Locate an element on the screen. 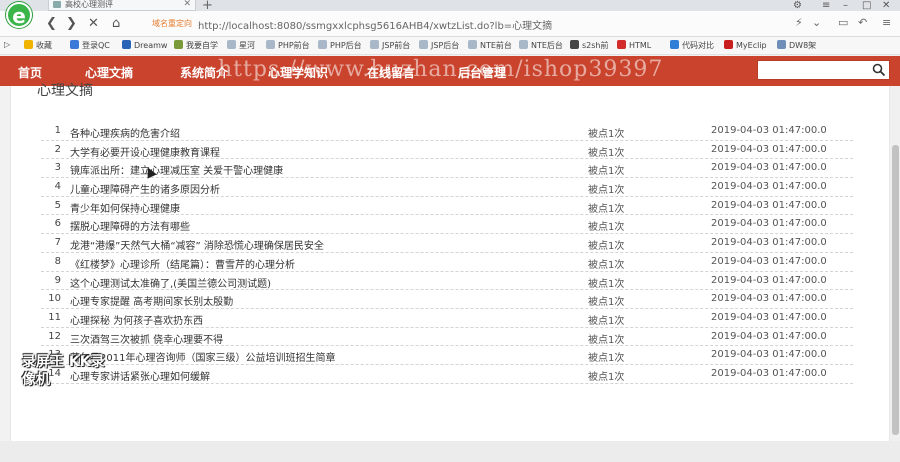  tab-favicon-icon is located at coordinates (57, 4).